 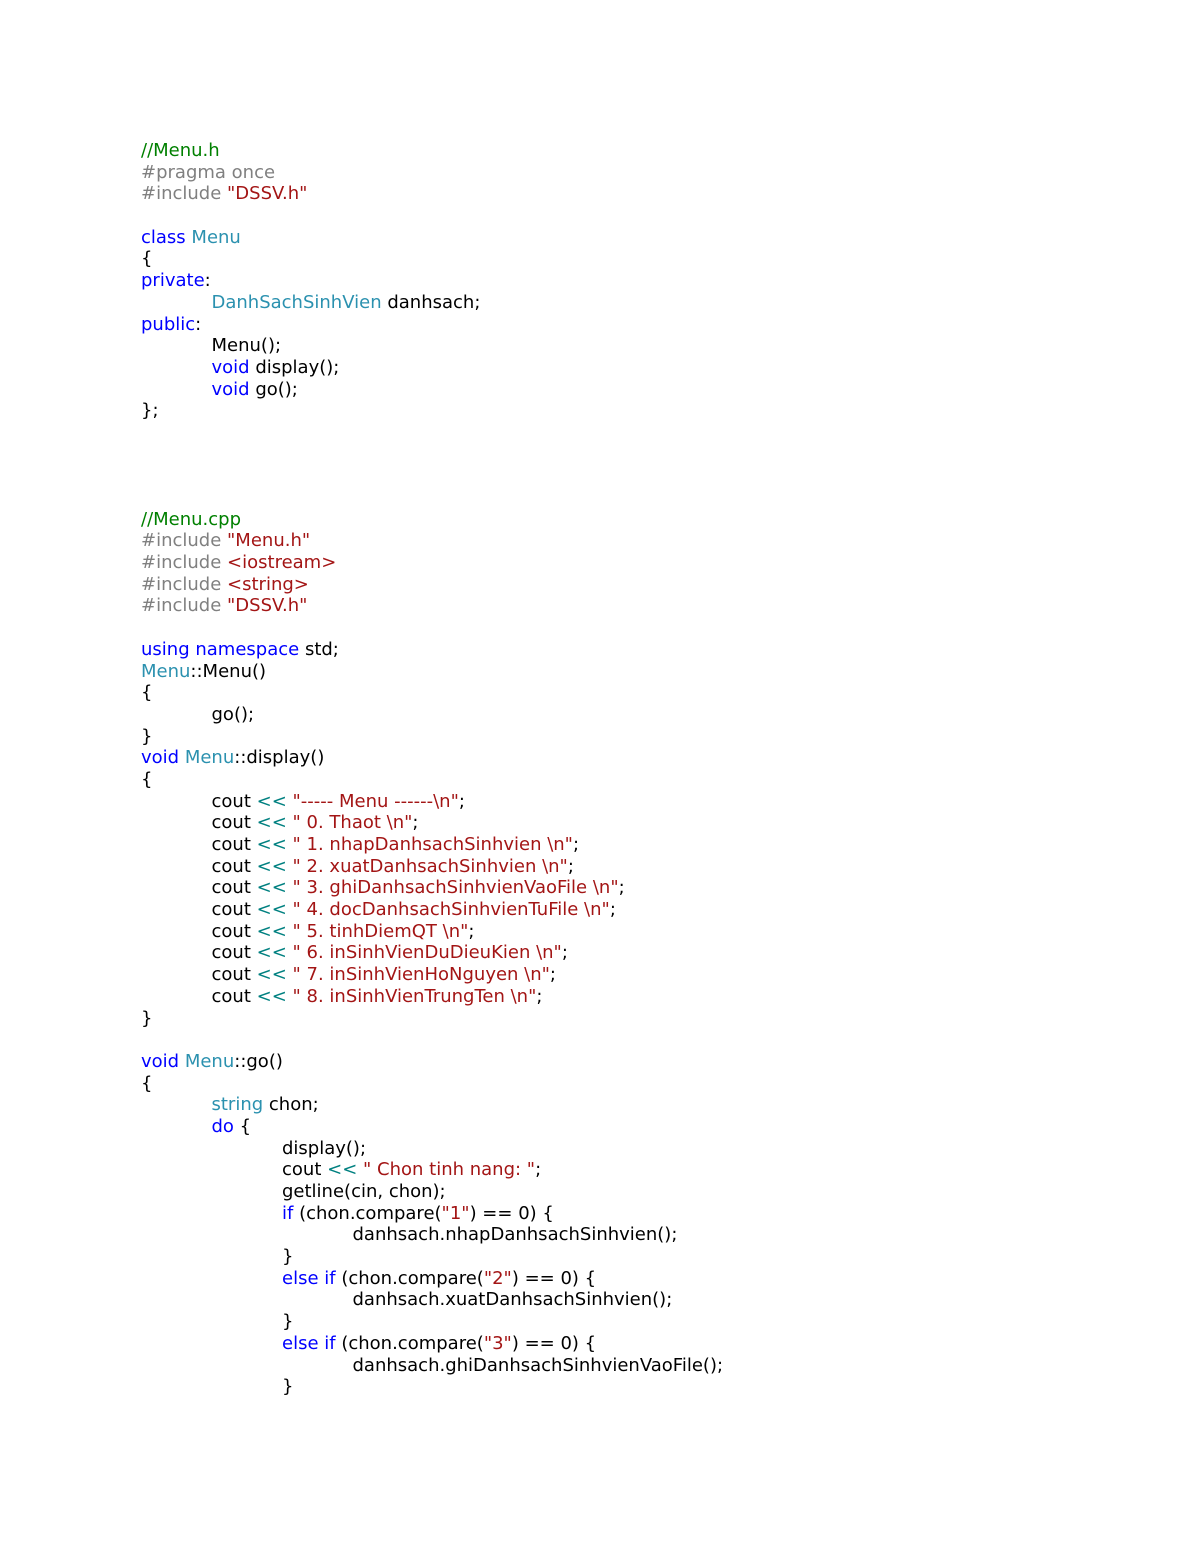 I want to click on code-line: cout << " 2. xuatDanhsachSinhvien \n";, so click(x=432, y=867).